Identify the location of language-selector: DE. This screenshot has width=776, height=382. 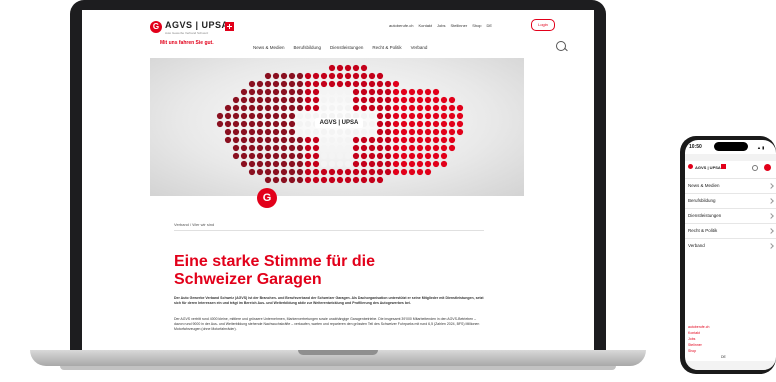
(490, 25).